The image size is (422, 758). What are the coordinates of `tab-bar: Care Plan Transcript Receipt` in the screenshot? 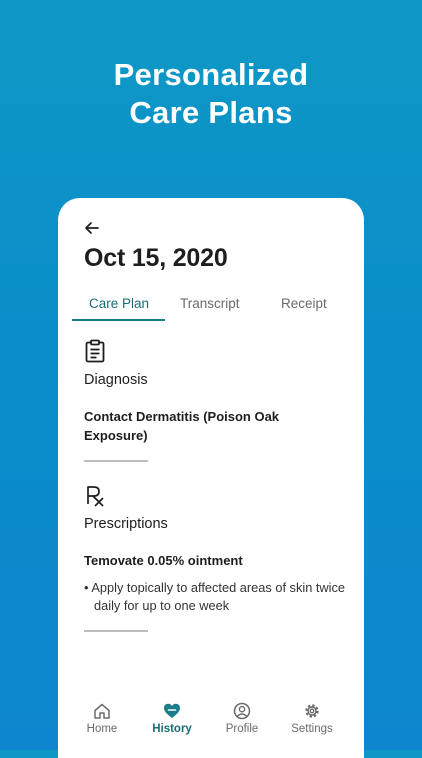 It's located at (213, 309).